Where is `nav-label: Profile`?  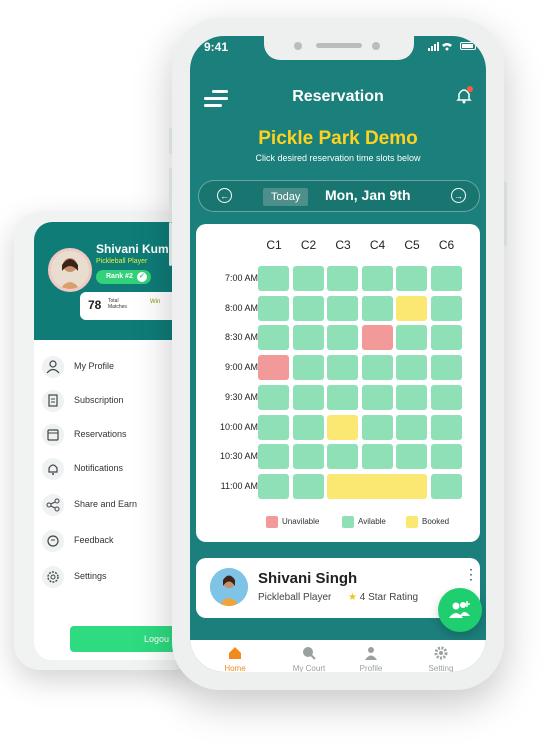 nav-label: Profile is located at coordinates (371, 668).